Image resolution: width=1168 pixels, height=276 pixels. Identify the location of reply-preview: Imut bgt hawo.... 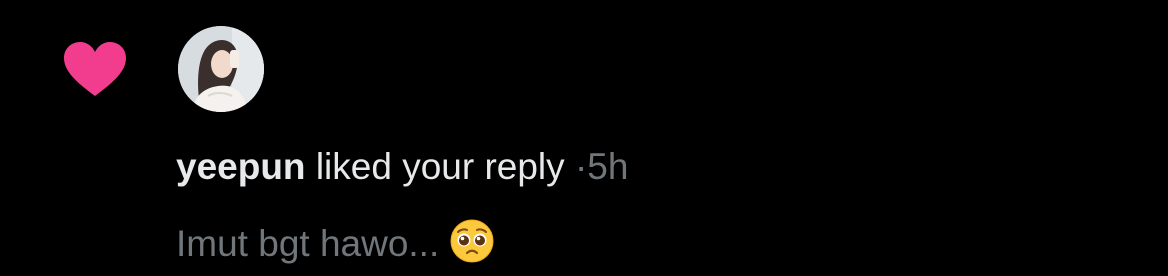
(335, 242).